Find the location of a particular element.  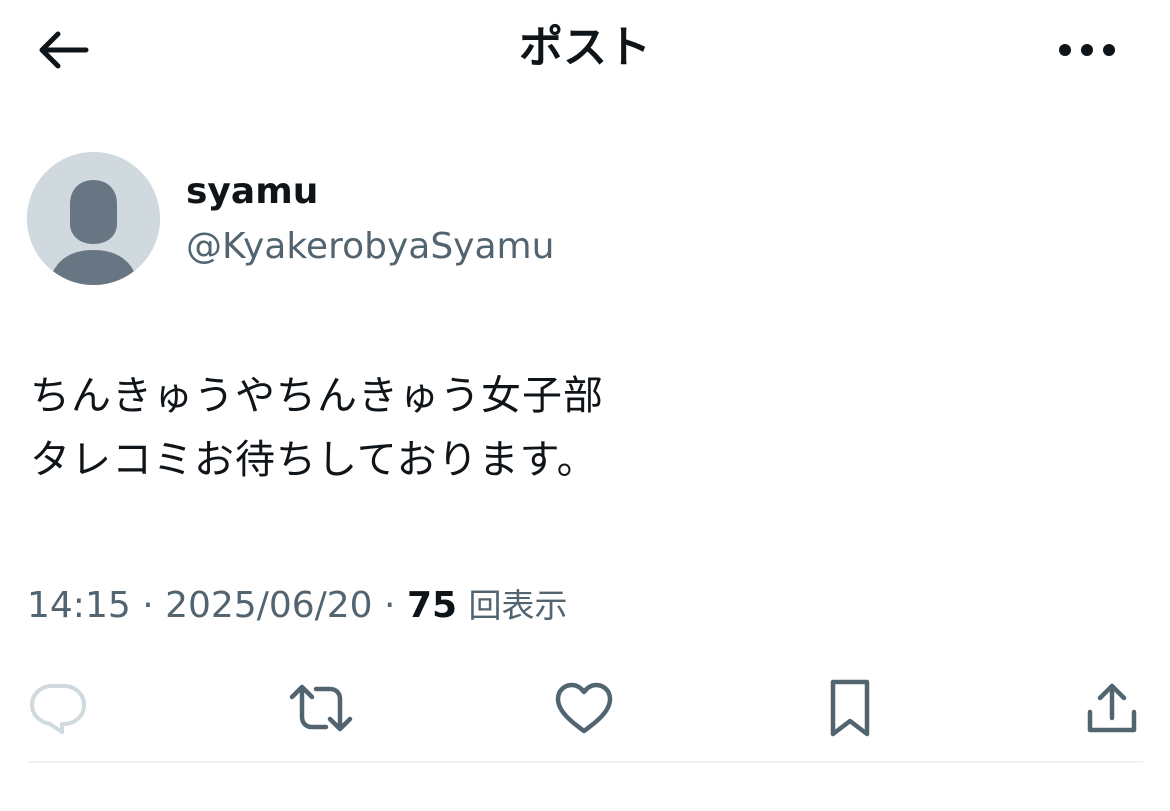

retweet-icon is located at coordinates (321, 708).